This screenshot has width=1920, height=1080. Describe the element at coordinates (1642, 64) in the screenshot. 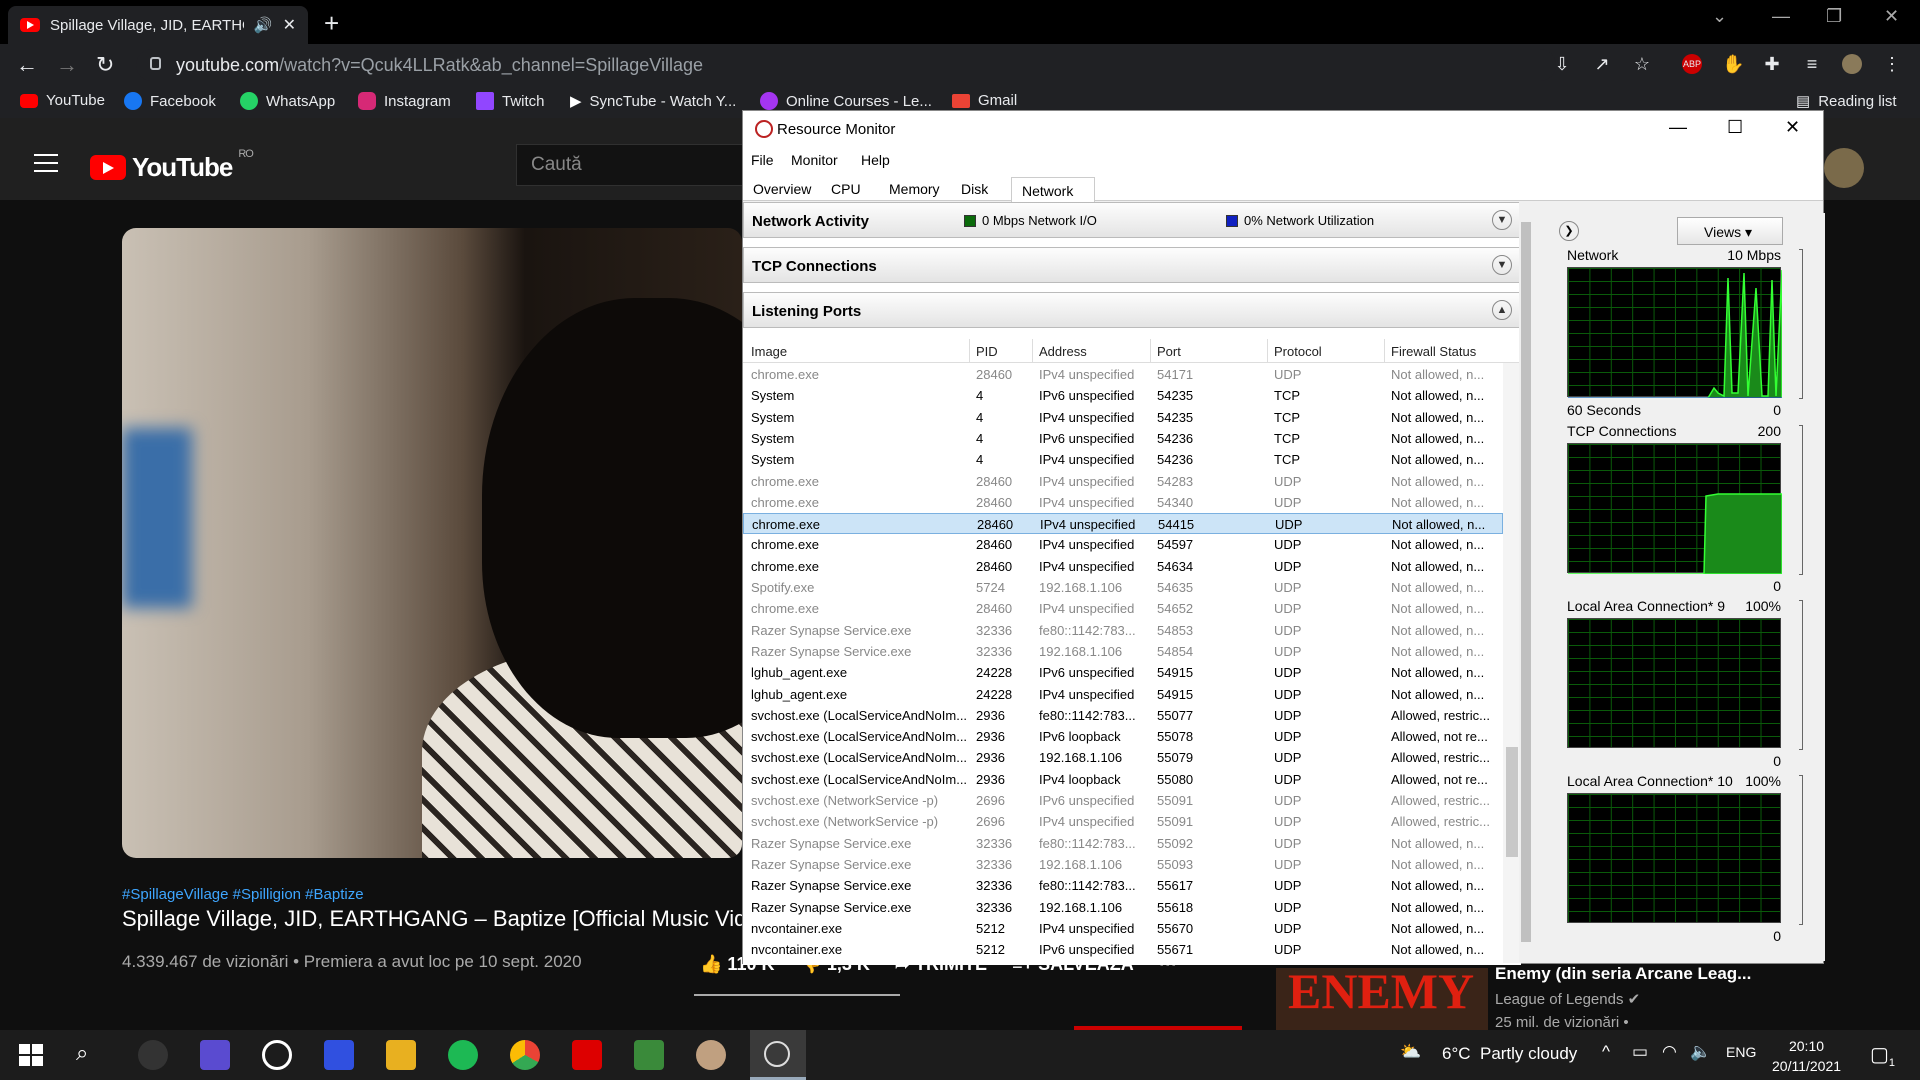

I see `bookmark-star-icon: ☆` at that location.